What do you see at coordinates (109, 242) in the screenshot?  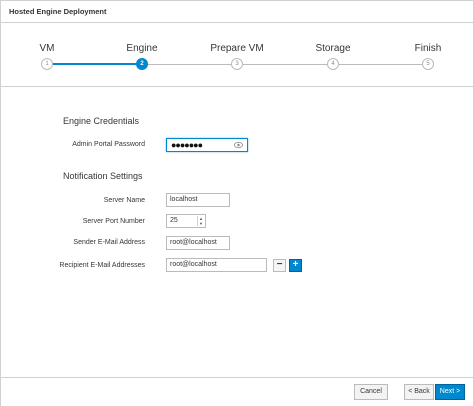 I see `sender-email-label: Sender E-Mail Address` at bounding box center [109, 242].